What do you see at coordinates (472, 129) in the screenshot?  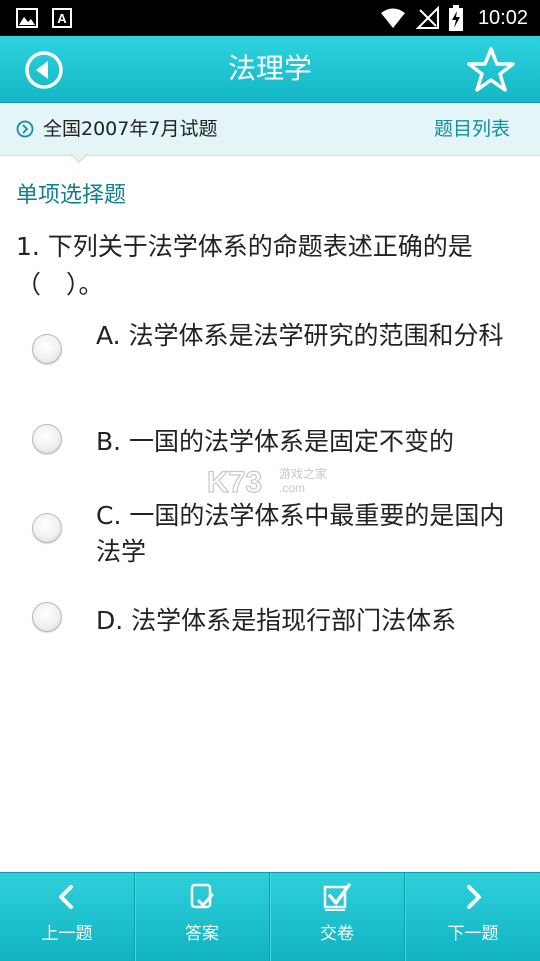 I see `question-list-link: 题目列表` at bounding box center [472, 129].